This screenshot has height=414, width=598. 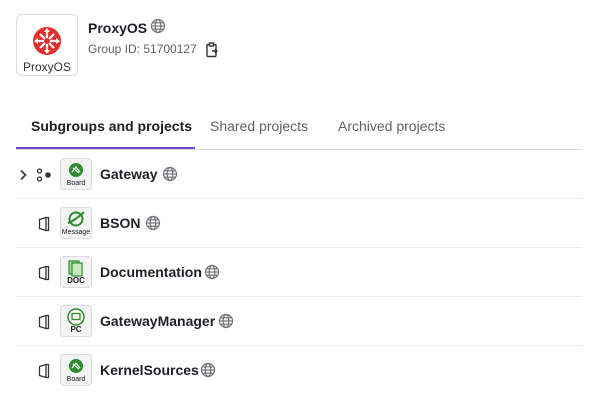 What do you see at coordinates (299, 174) in the screenshot?
I see `list-item: Board Gateway` at bounding box center [299, 174].